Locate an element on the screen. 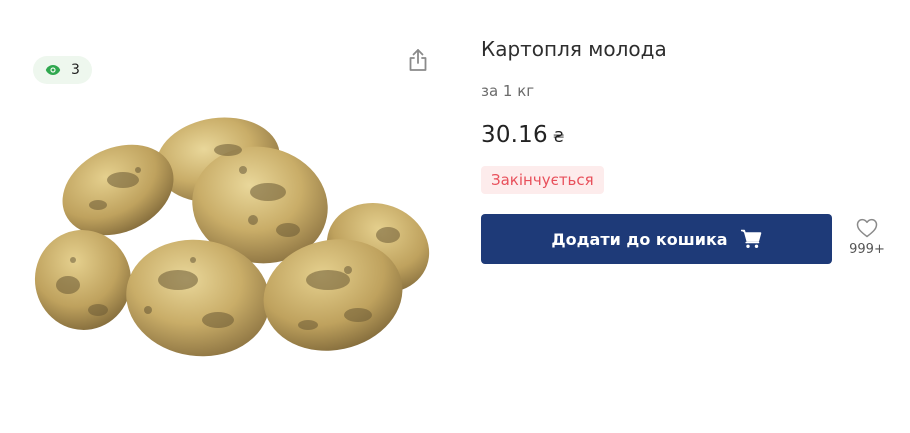  share-icon is located at coordinates (418, 60).